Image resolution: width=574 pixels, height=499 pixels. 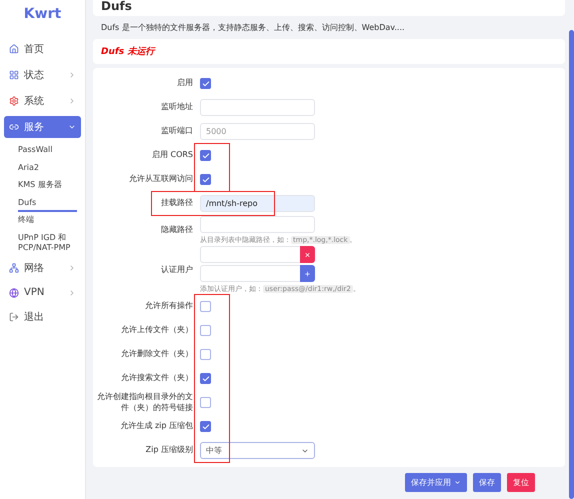 What do you see at coordinates (47, 186) in the screenshot?
I see `nav-subitem: KMS 服务器` at bounding box center [47, 186].